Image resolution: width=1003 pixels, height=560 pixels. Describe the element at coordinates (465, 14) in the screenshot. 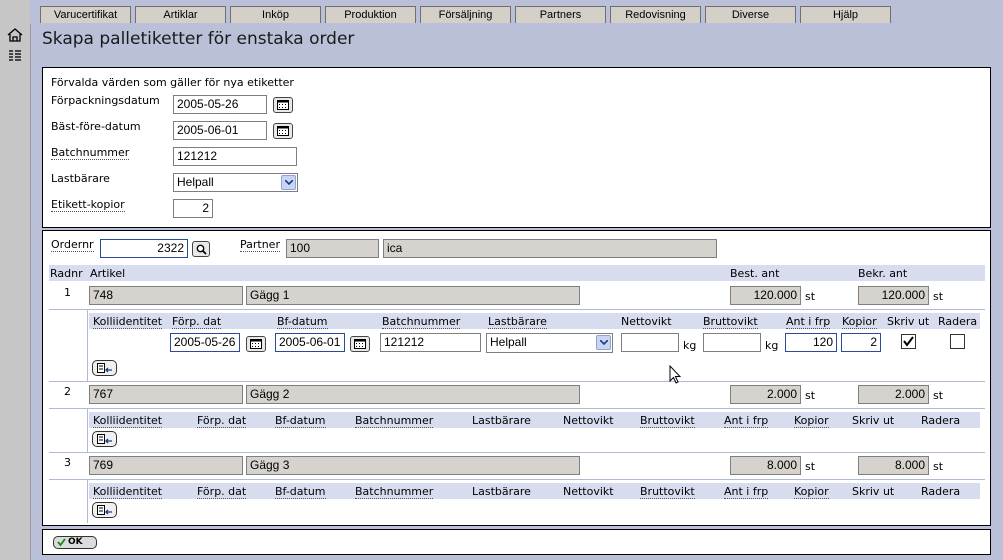

I see `tab-forsaljning: Försäljning` at that location.